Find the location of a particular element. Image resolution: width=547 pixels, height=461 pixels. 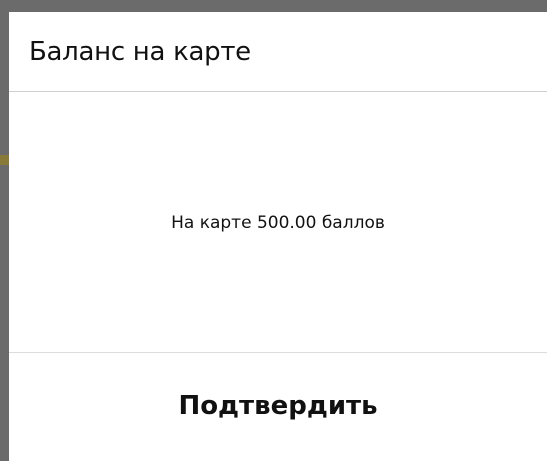

balance-message: На карте 500.00 баллов is located at coordinates (278, 223).